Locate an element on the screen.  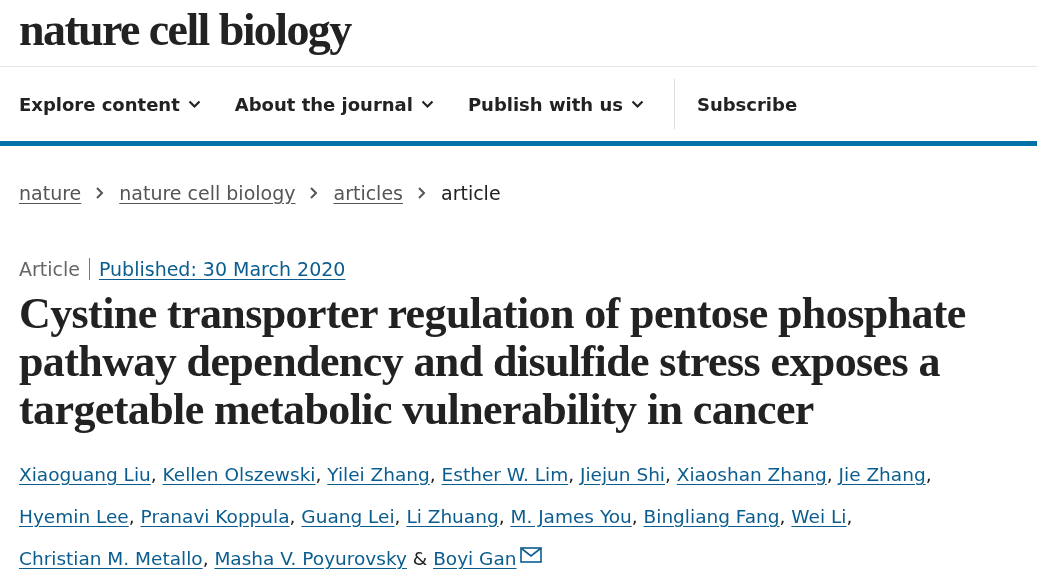
author-link: Li Zhuang is located at coordinates (452, 516).